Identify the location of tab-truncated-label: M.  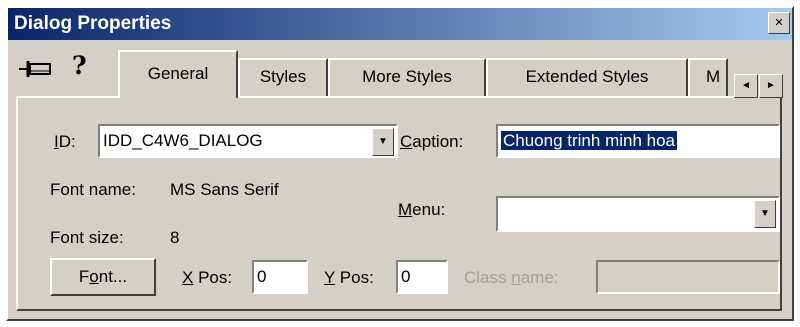
(713, 76).